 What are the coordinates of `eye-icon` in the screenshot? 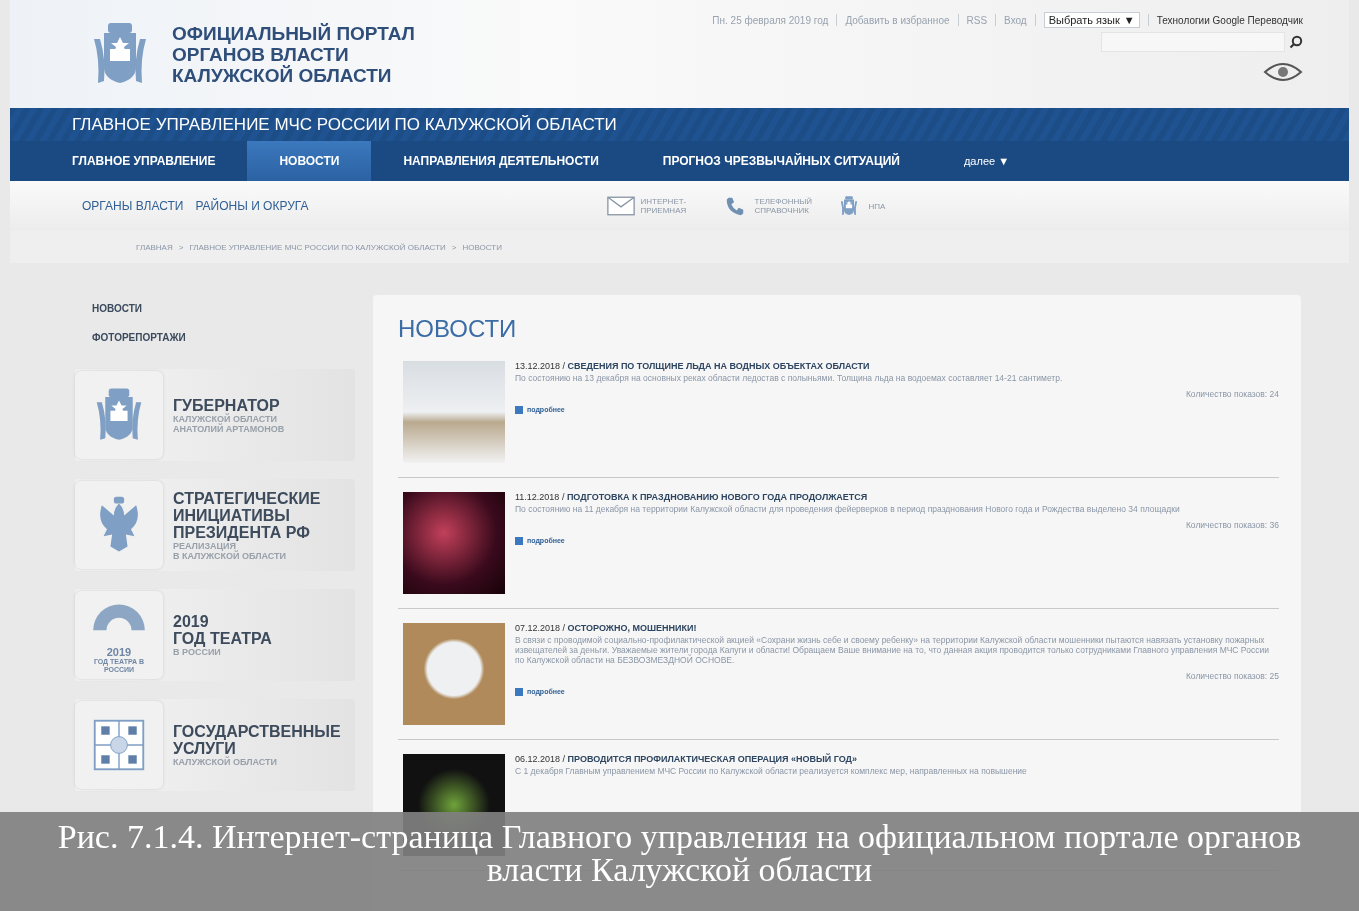 It's located at (1283, 72).